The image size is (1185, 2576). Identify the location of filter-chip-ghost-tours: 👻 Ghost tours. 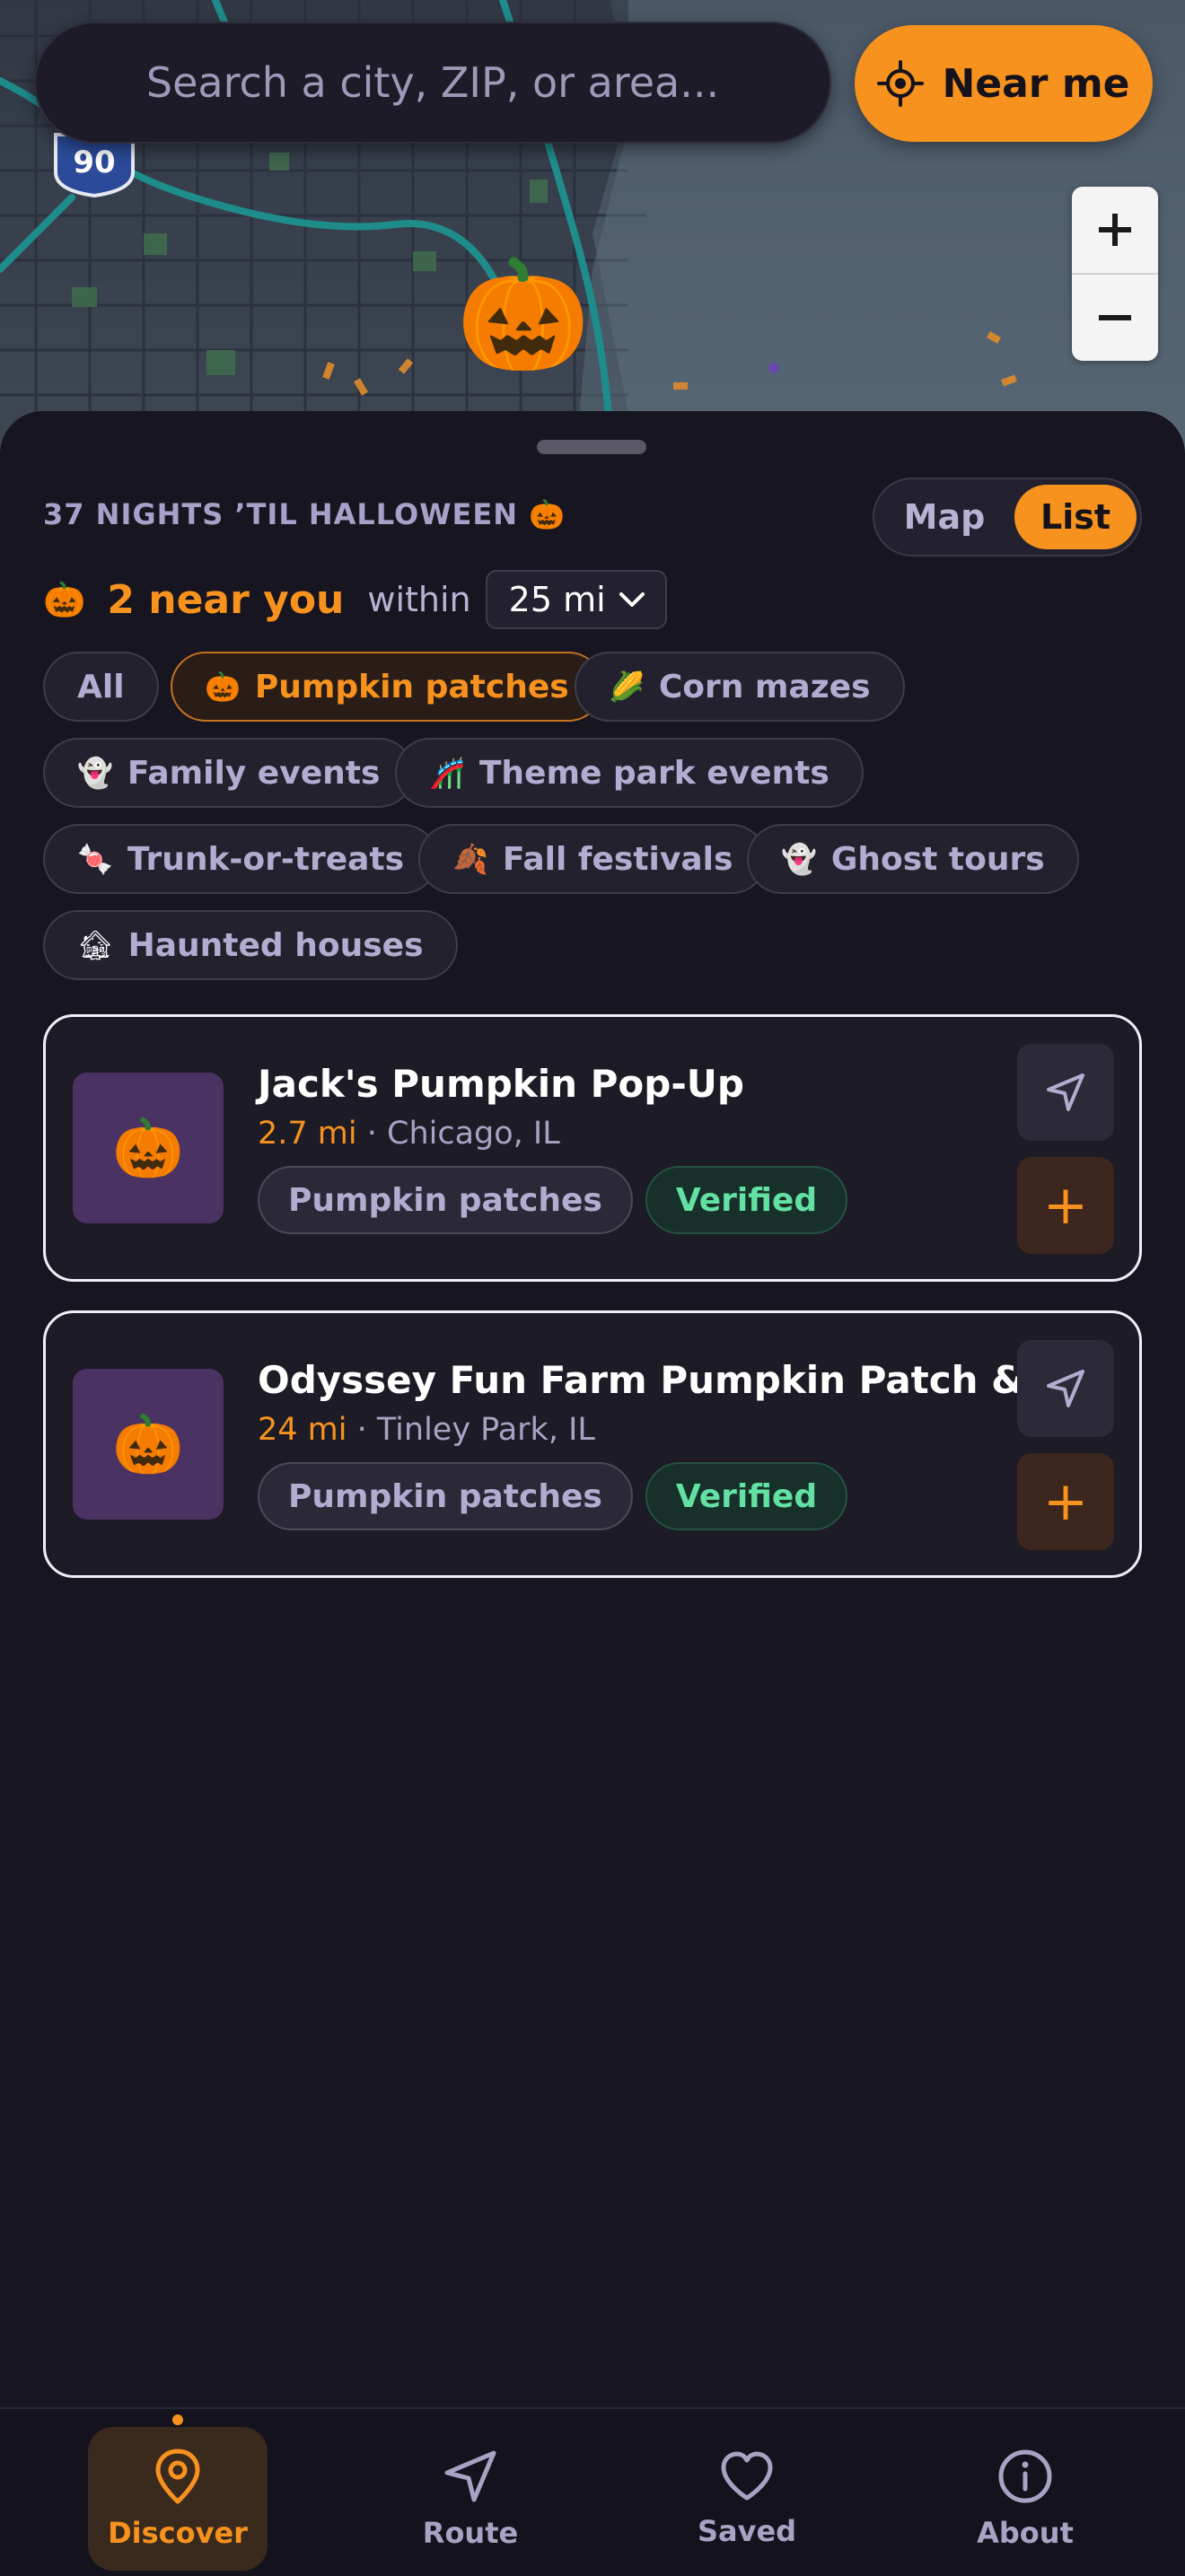
(913, 859).